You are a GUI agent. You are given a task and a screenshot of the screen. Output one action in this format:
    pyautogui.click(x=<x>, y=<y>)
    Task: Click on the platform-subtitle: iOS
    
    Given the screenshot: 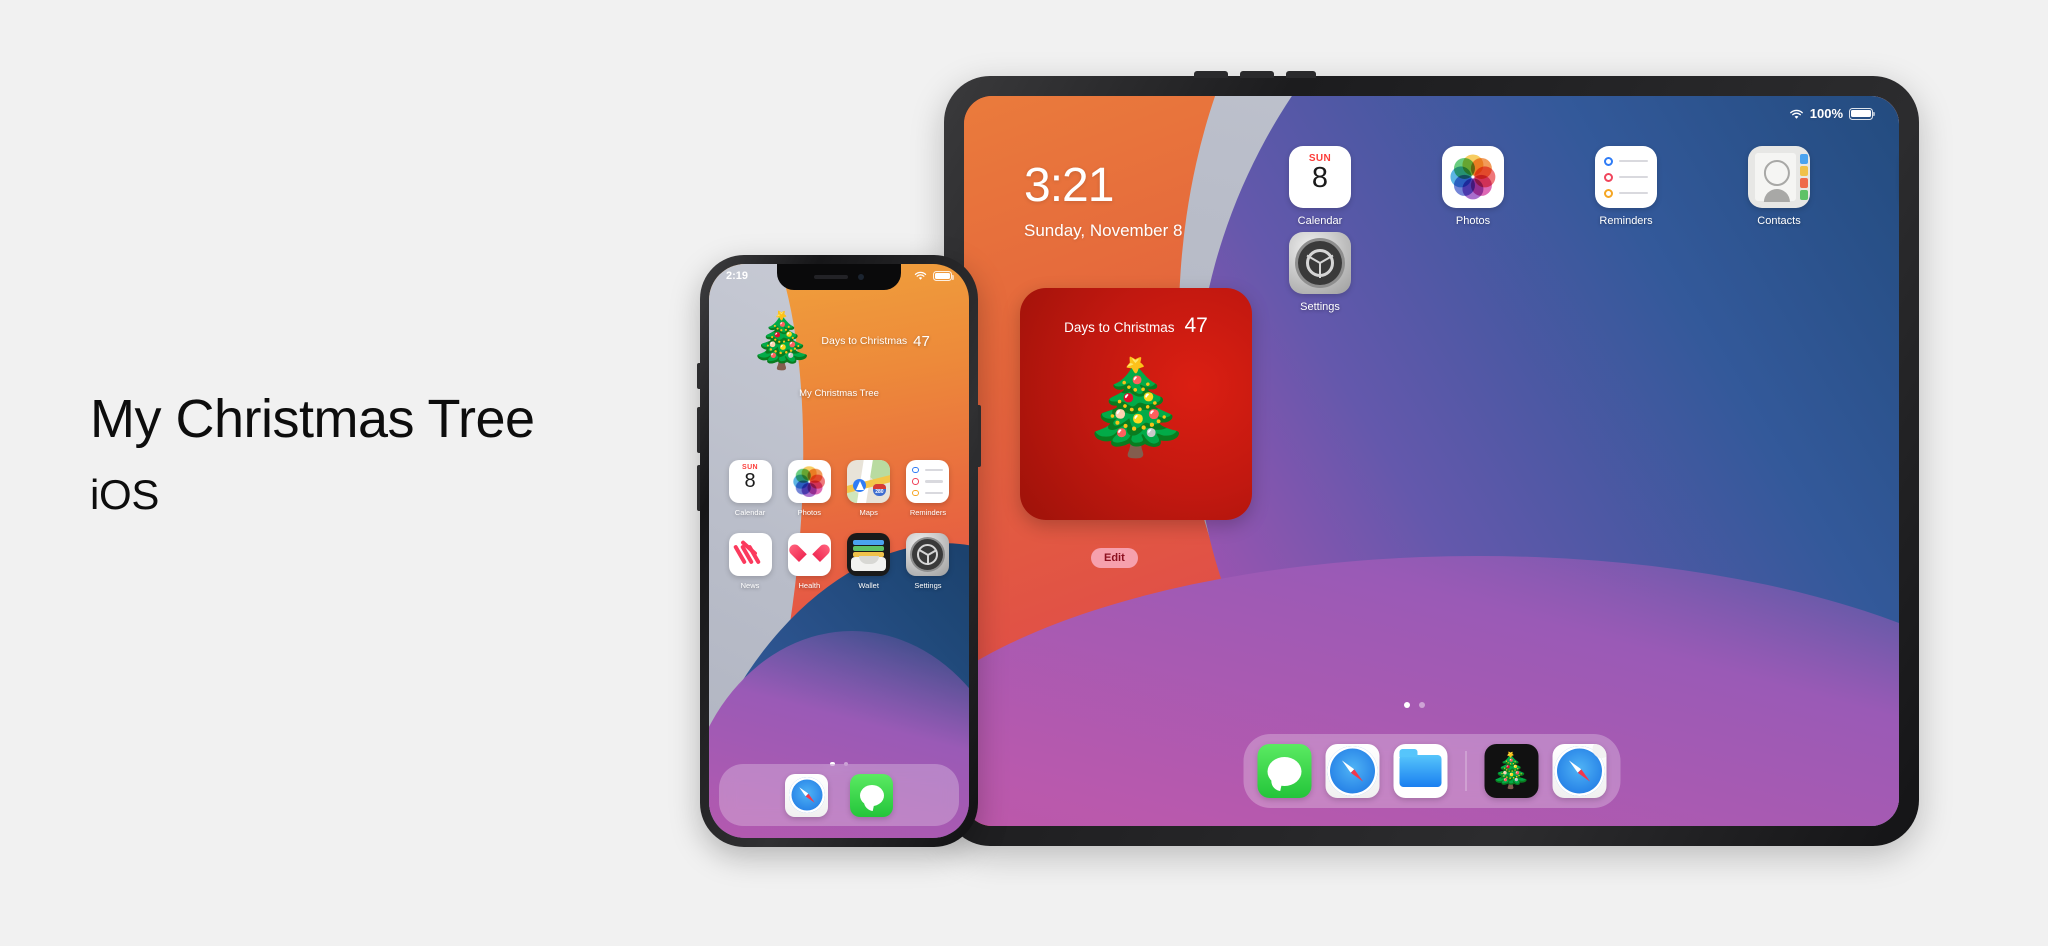 What is the action you would take?
    pyautogui.click(x=125, y=495)
    